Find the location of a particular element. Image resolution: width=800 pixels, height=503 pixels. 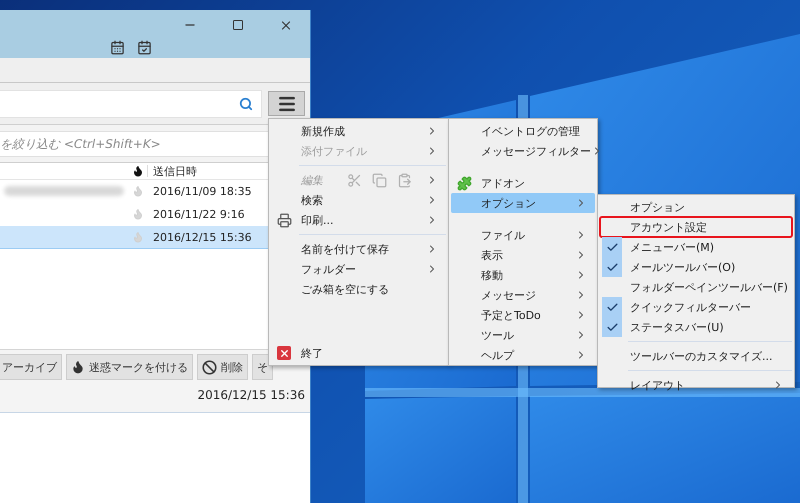

maximize-icon is located at coordinates (238, 25).